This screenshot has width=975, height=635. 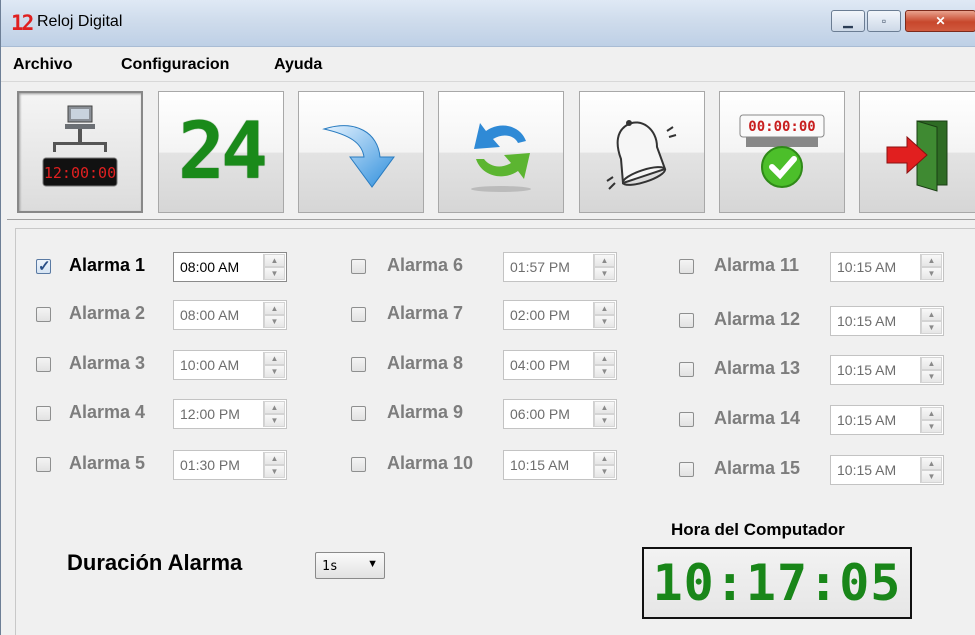 What do you see at coordinates (642, 152) in the screenshot?
I see `toolbar-alarm-button` at bounding box center [642, 152].